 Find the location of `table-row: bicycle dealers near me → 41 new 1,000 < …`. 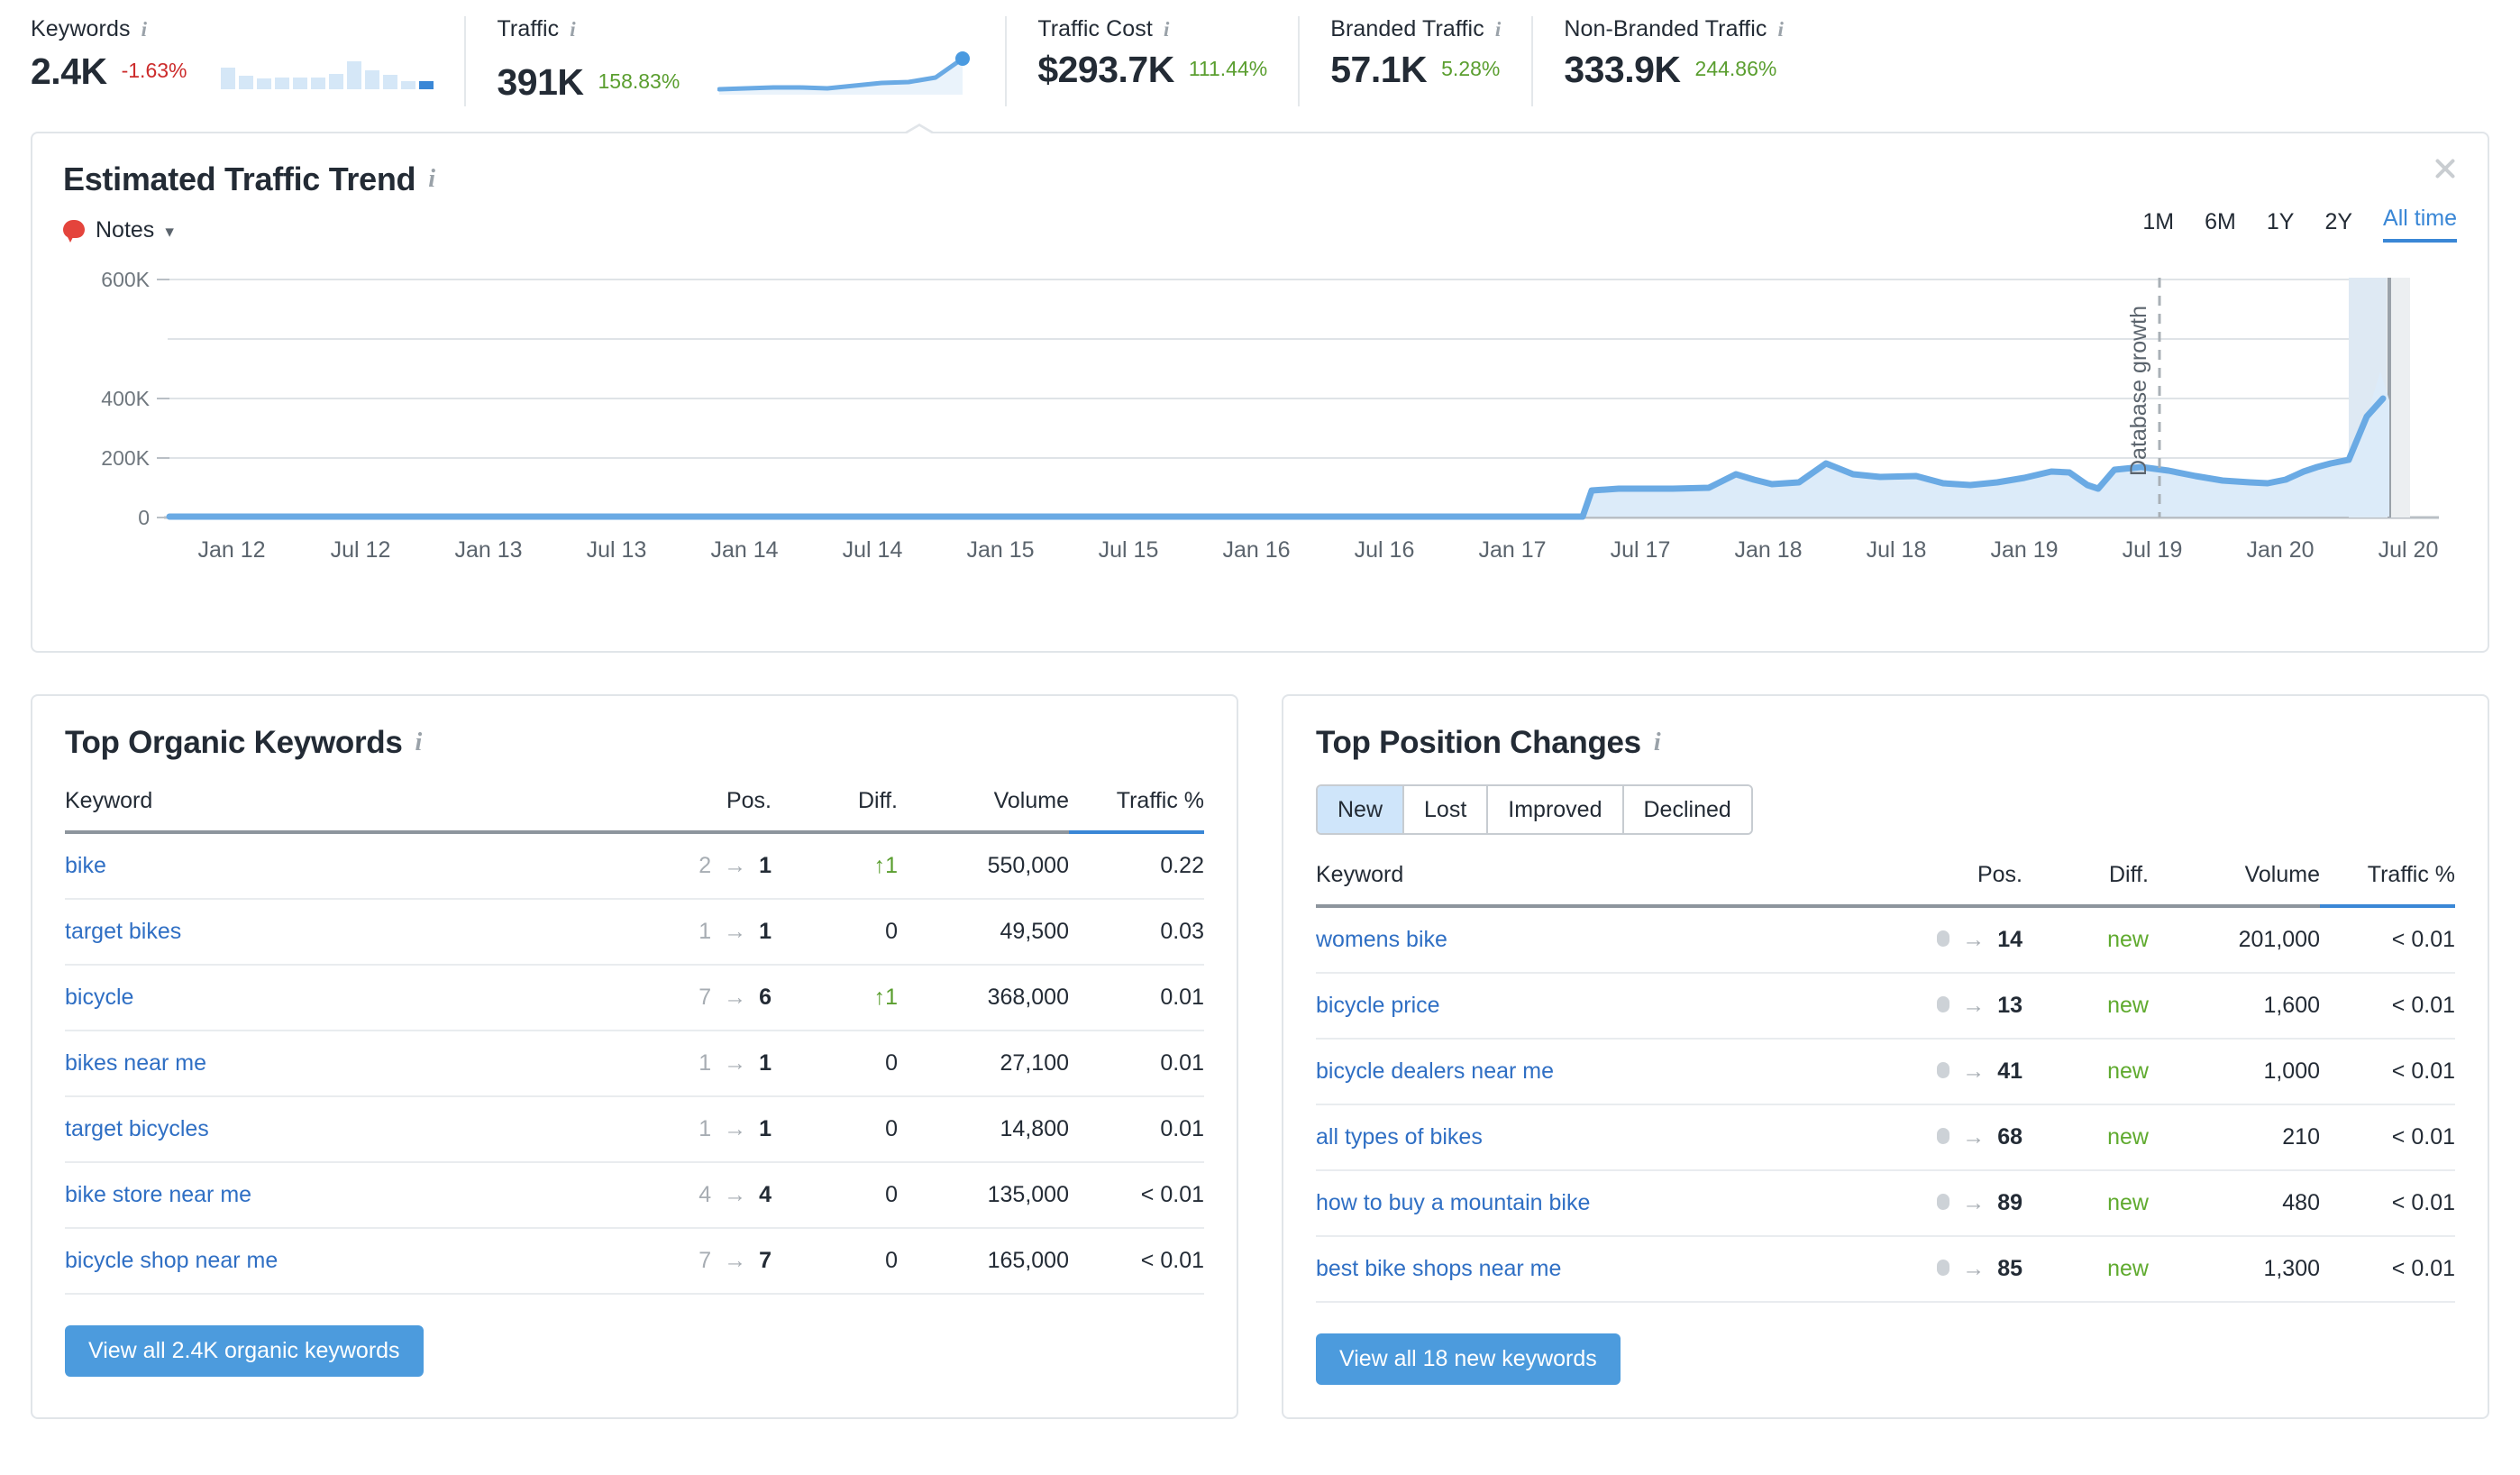

table-row: bicycle dealers near me → 41 new 1,000 < … is located at coordinates (1885, 1072).